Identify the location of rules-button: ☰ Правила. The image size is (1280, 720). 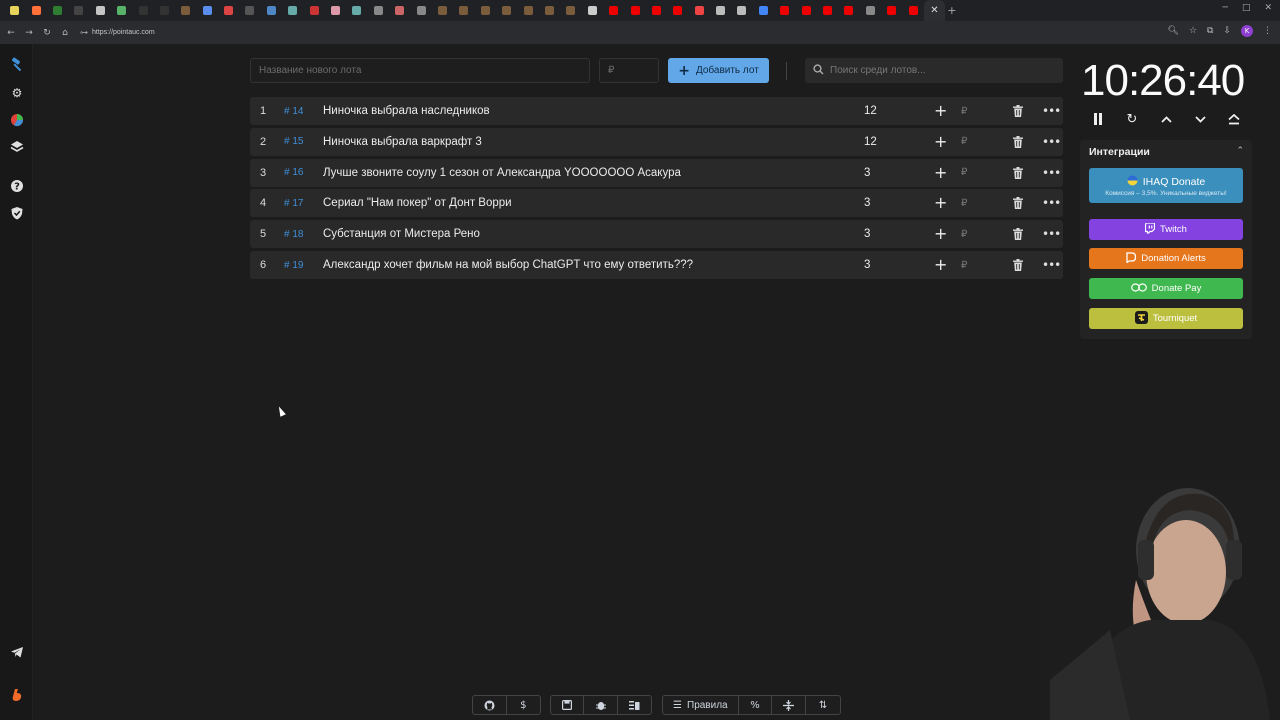
(701, 705).